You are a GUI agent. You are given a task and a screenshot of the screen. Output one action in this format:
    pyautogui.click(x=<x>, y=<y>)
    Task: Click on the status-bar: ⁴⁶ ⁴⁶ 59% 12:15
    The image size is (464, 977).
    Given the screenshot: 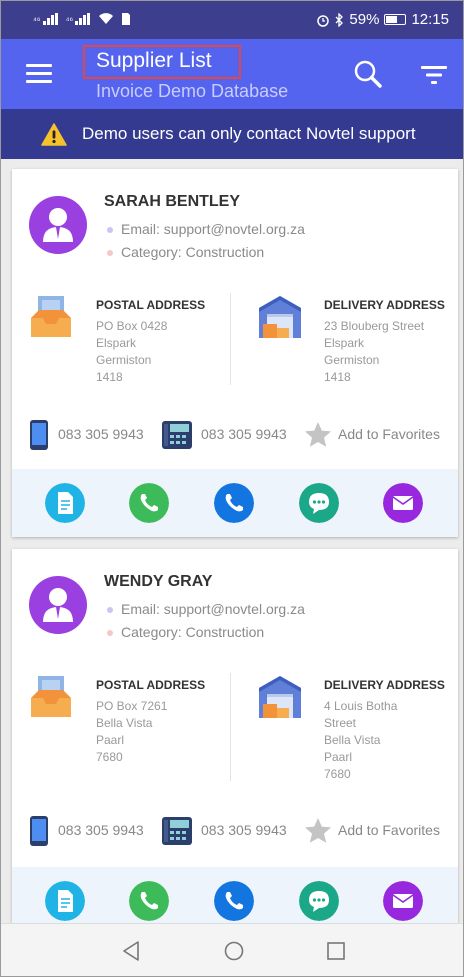 What is the action you would take?
    pyautogui.click(x=232, y=20)
    